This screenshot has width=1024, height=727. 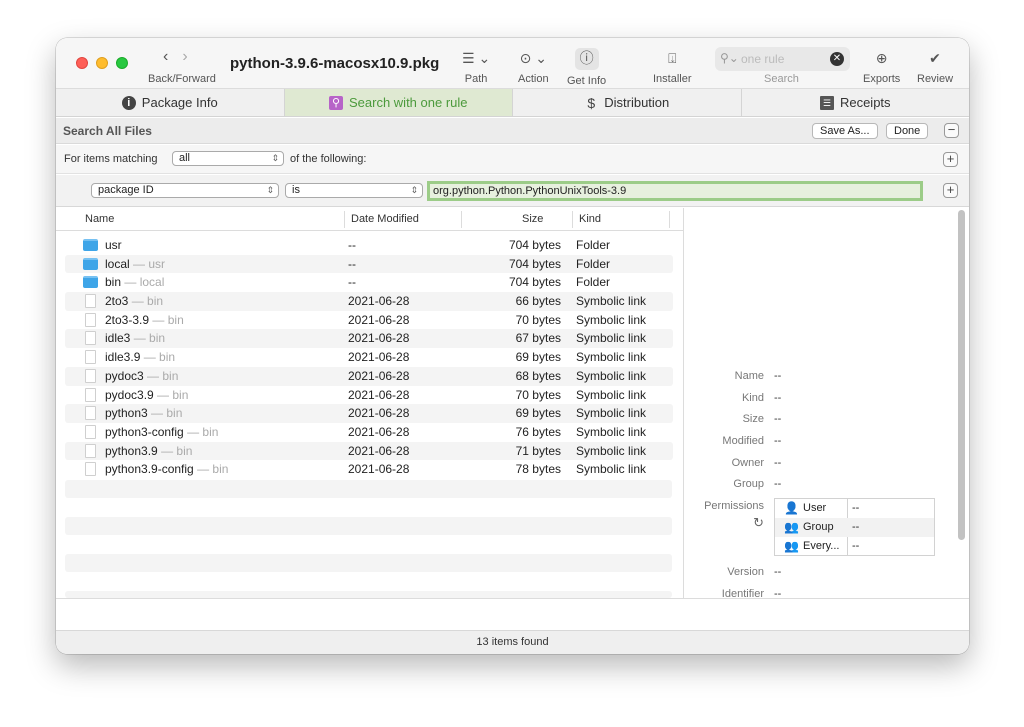 What do you see at coordinates (586, 59) in the screenshot?
I see `info-circle-icon: ⓘ` at bounding box center [586, 59].